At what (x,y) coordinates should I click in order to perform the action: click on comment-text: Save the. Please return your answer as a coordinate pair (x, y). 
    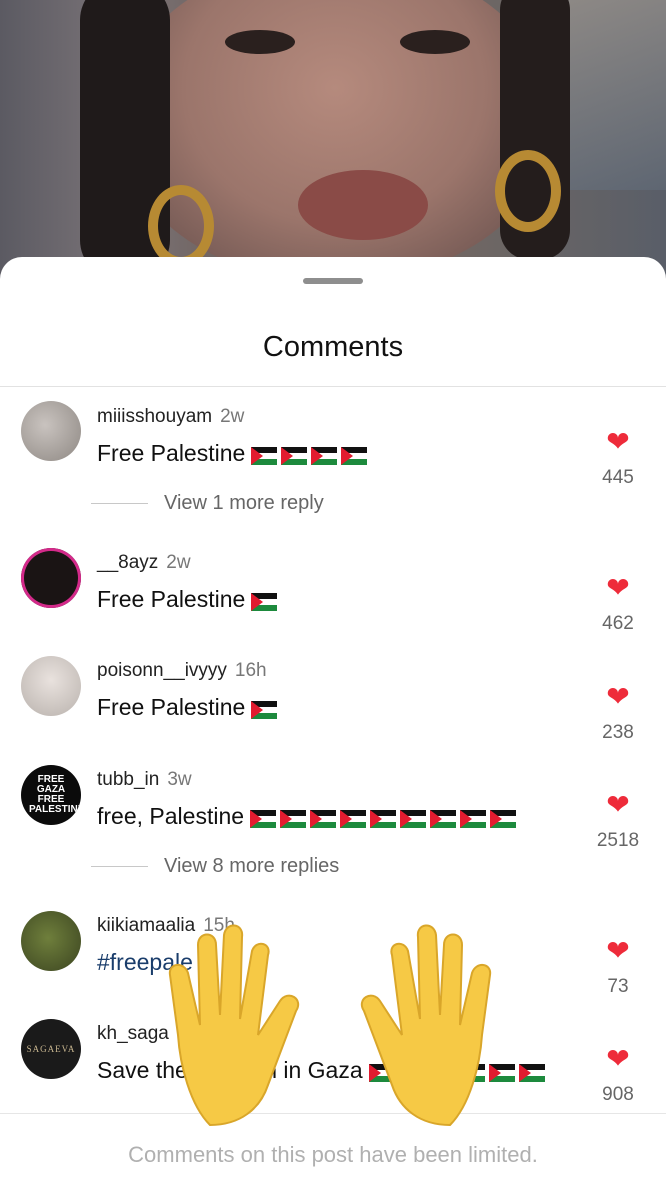
    Looking at the image, I should click on (142, 1070).